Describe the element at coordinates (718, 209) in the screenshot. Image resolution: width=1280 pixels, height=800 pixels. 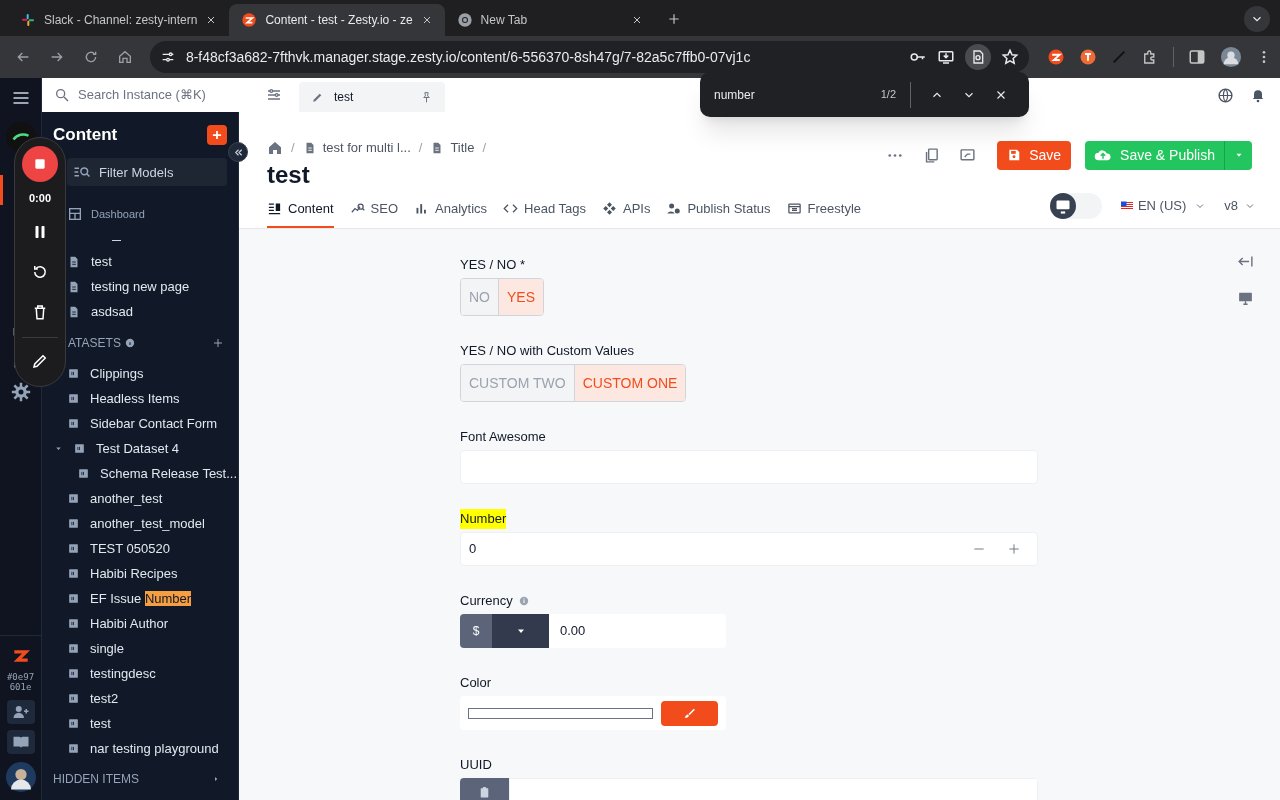
I see `content-tab: Publish Status` at that location.